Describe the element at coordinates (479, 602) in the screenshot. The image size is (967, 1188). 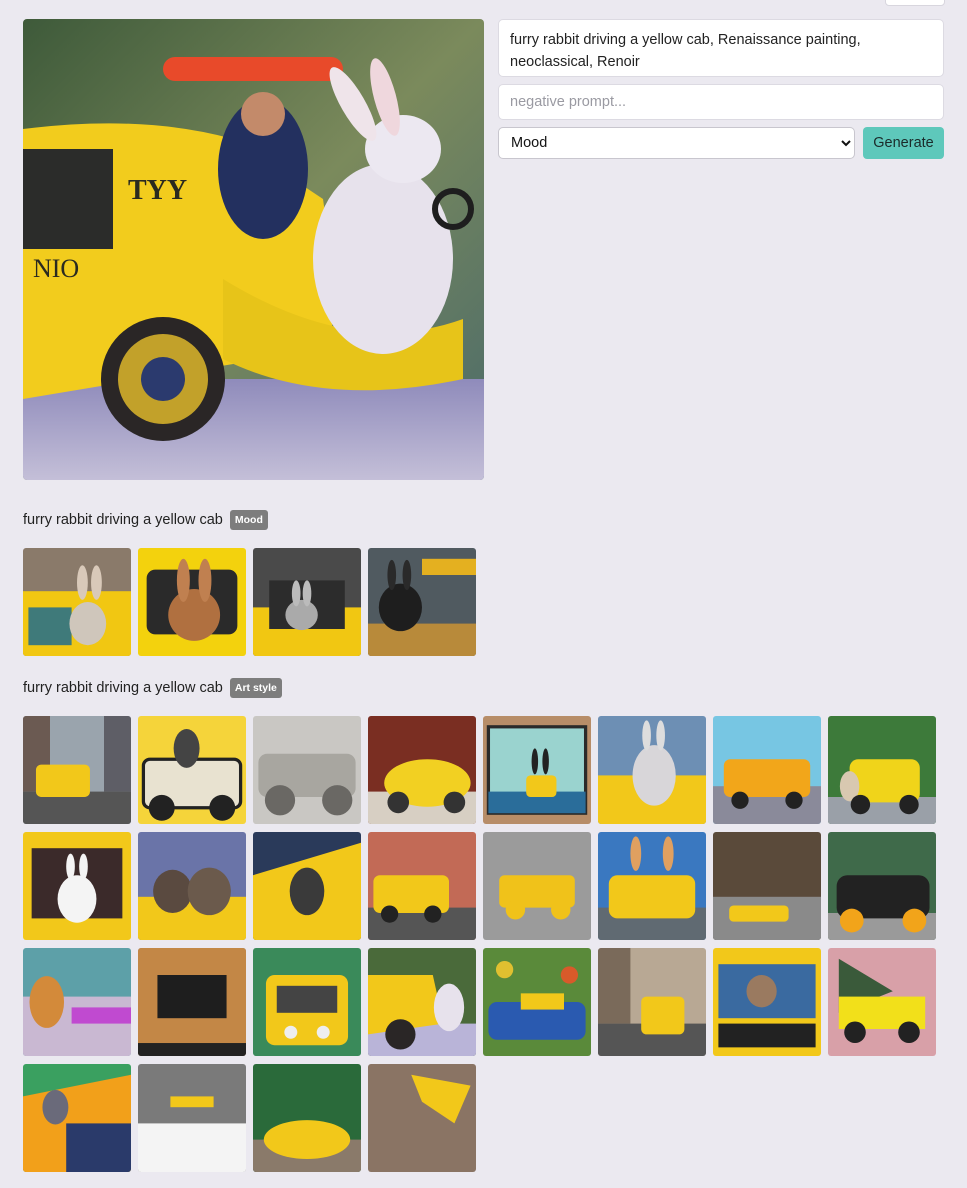
I see `mood-results-grid` at that location.